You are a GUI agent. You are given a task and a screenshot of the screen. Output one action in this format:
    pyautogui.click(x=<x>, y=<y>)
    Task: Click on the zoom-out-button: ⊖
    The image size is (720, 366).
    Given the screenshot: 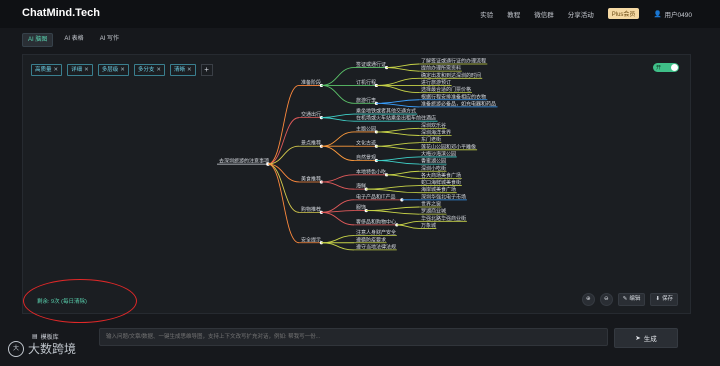 What is the action you would take?
    pyautogui.click(x=606, y=299)
    